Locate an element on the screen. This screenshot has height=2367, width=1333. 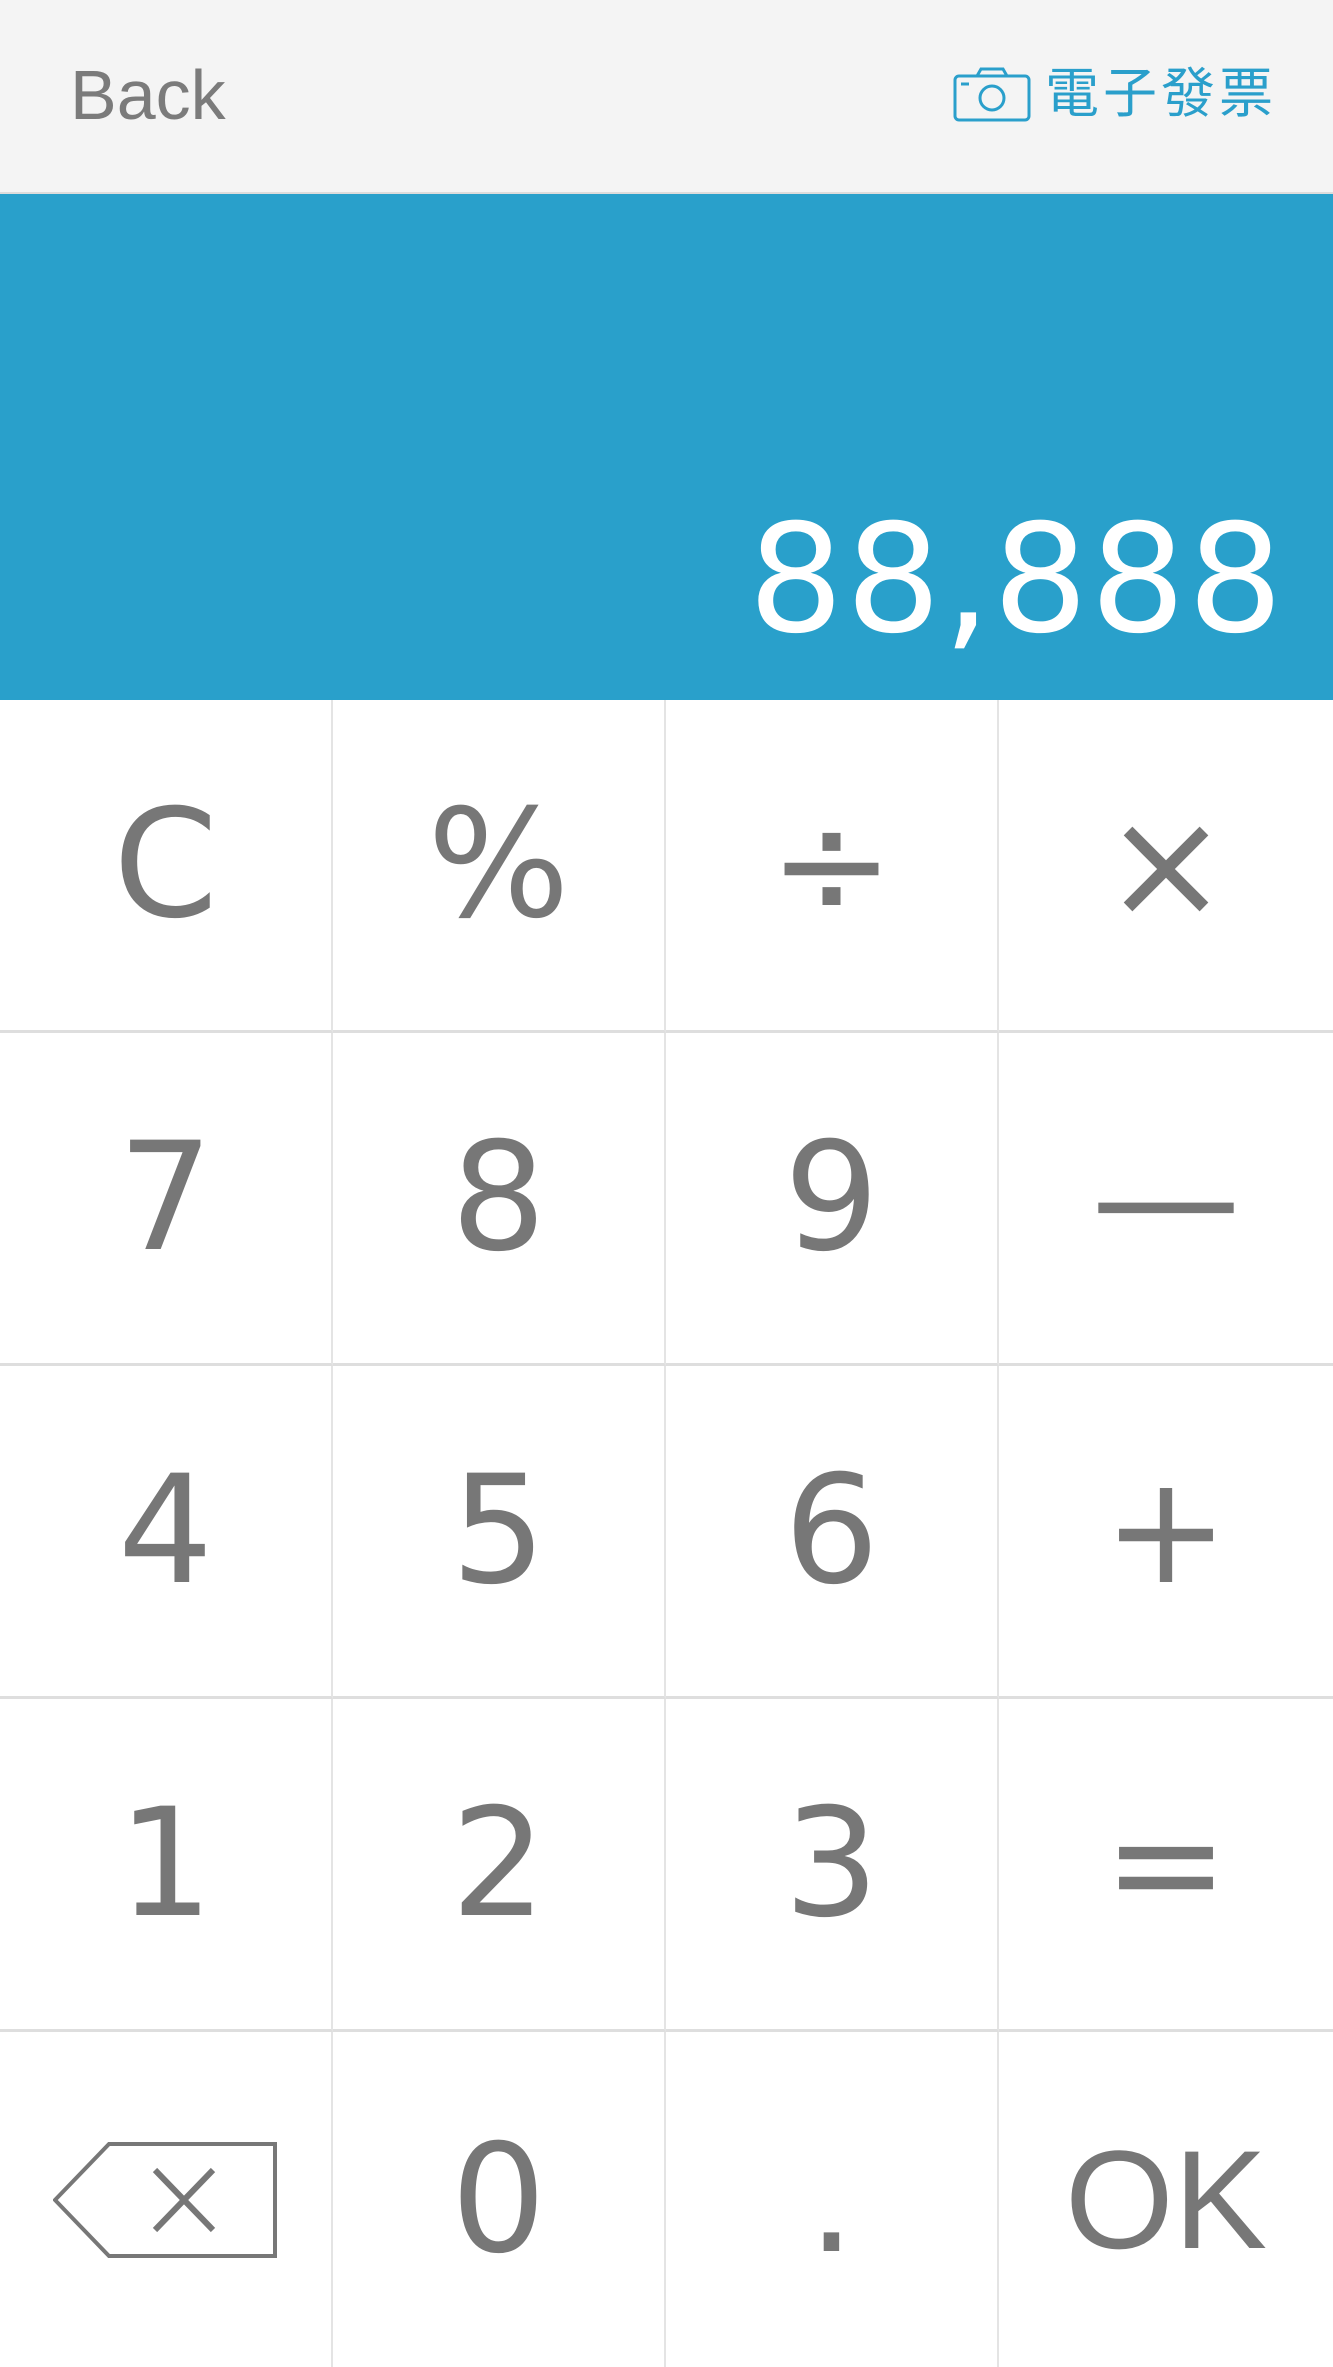
plus-key: + is located at coordinates (1166, 1532).